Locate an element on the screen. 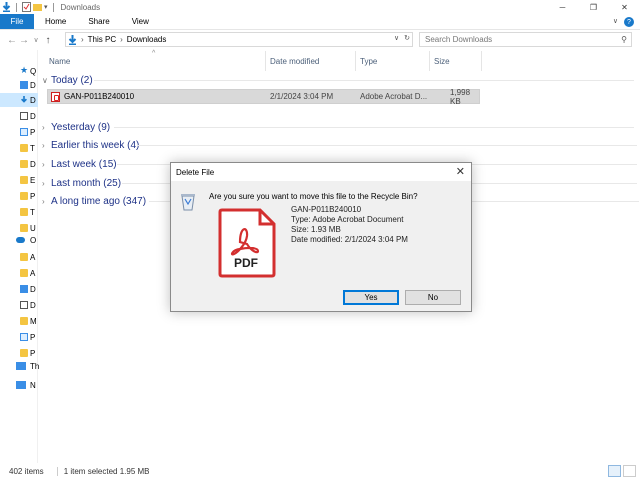  nav-item-quick-access: ★ Q is located at coordinates (19, 71).